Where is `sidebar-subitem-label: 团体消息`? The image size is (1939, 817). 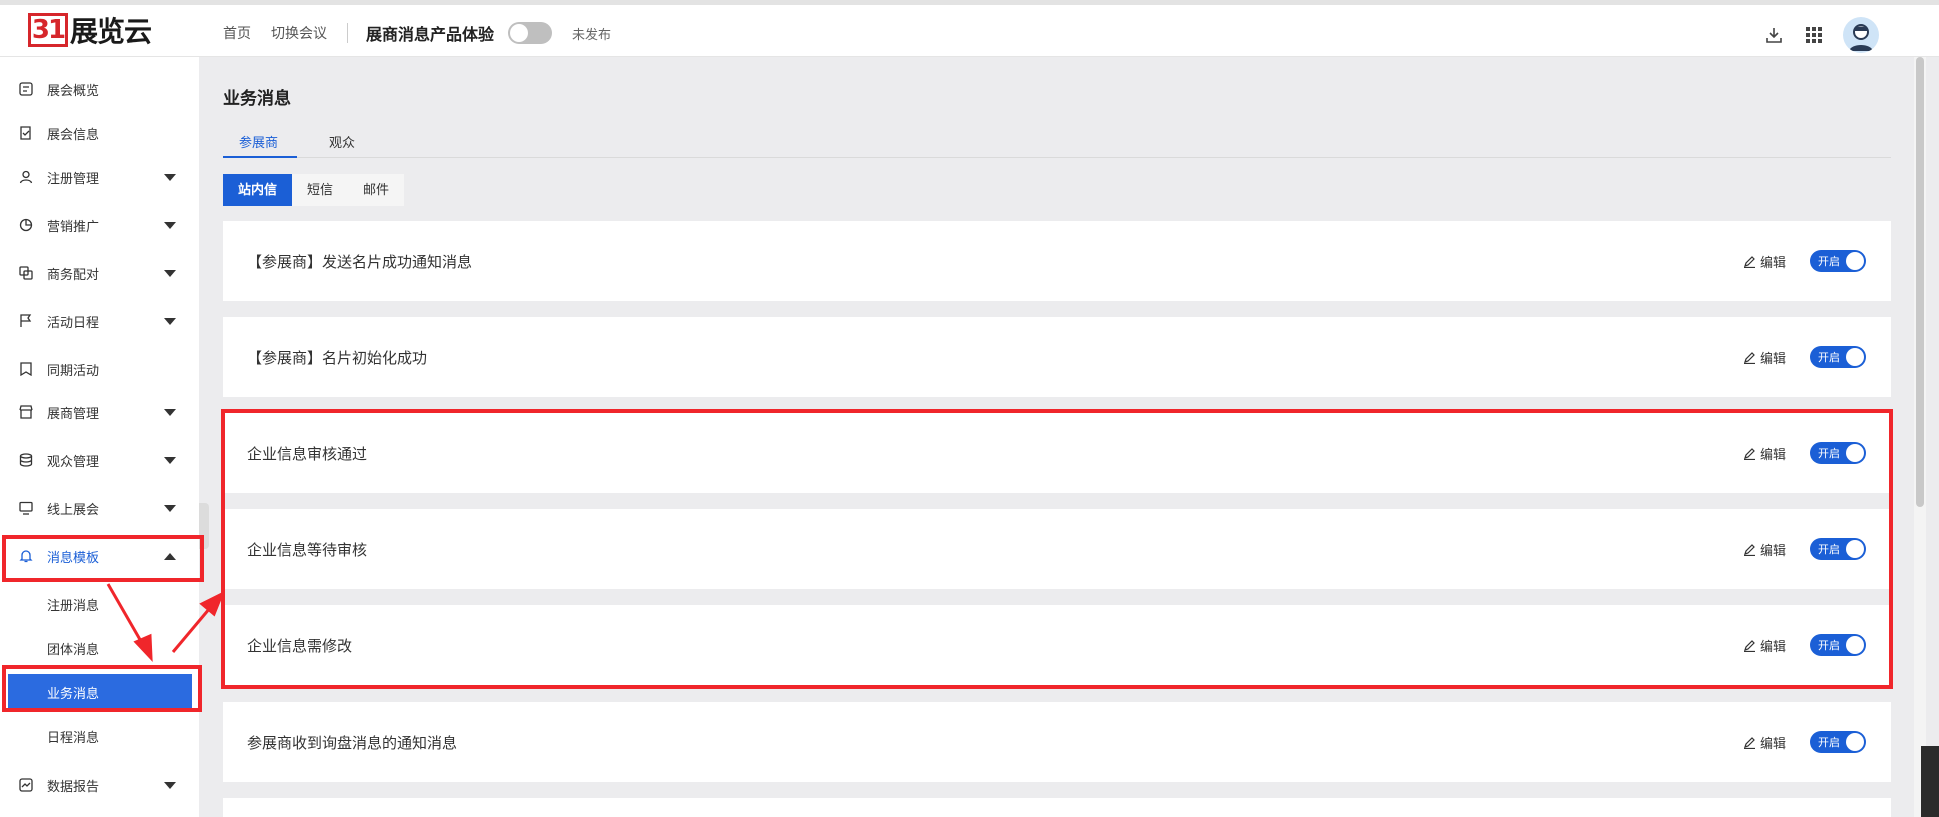 sidebar-subitem-label: 团体消息 is located at coordinates (73, 649).